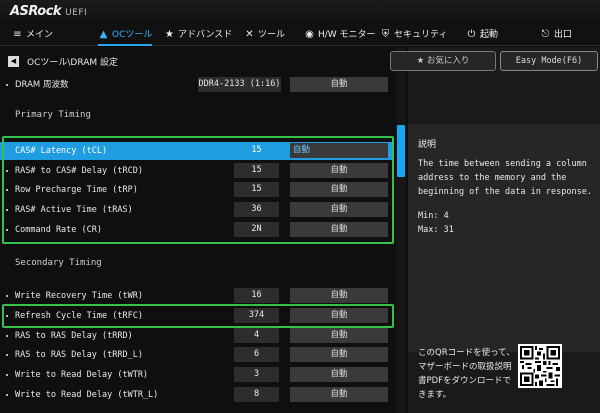  What do you see at coordinates (82, 375) in the screenshot?
I see `timing-label: Write to Read Delay (tWTR)` at bounding box center [82, 375].